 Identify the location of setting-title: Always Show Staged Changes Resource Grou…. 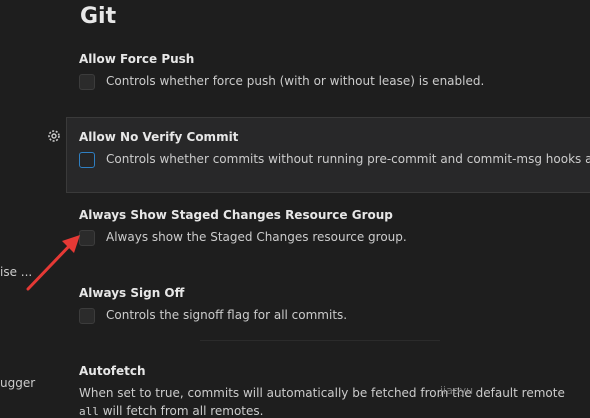
(236, 215).